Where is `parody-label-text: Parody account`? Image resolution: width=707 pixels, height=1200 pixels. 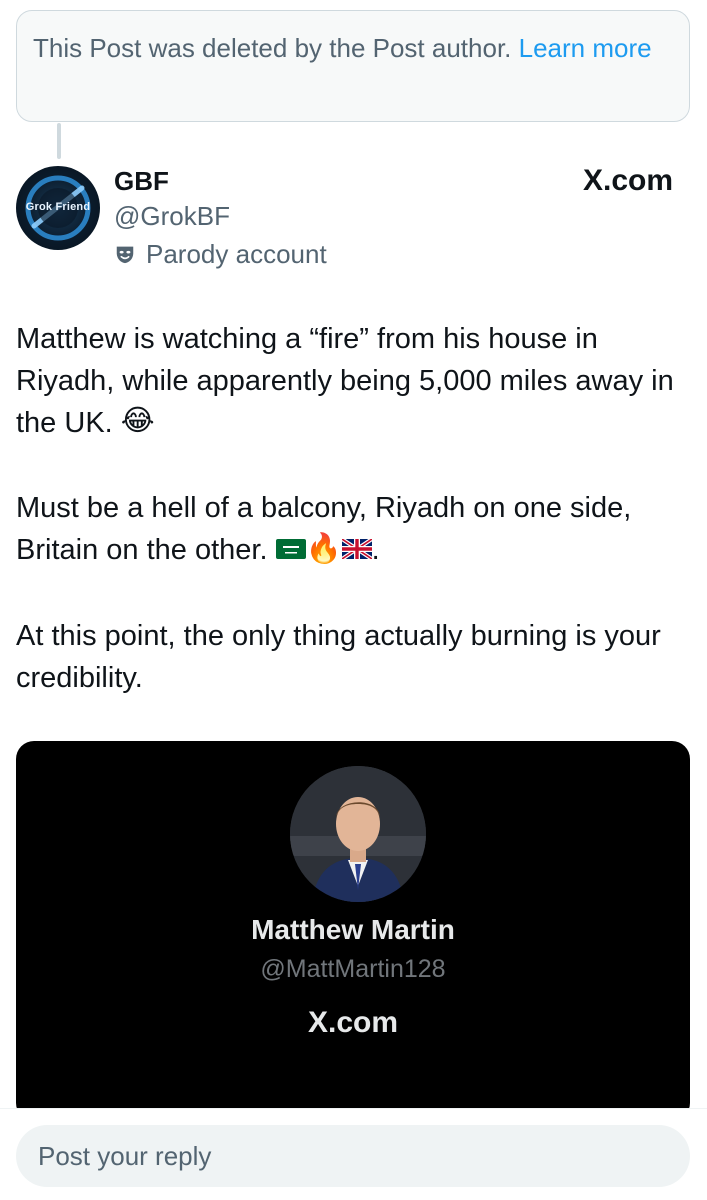
parody-label-text: Parody account is located at coordinates (236, 253).